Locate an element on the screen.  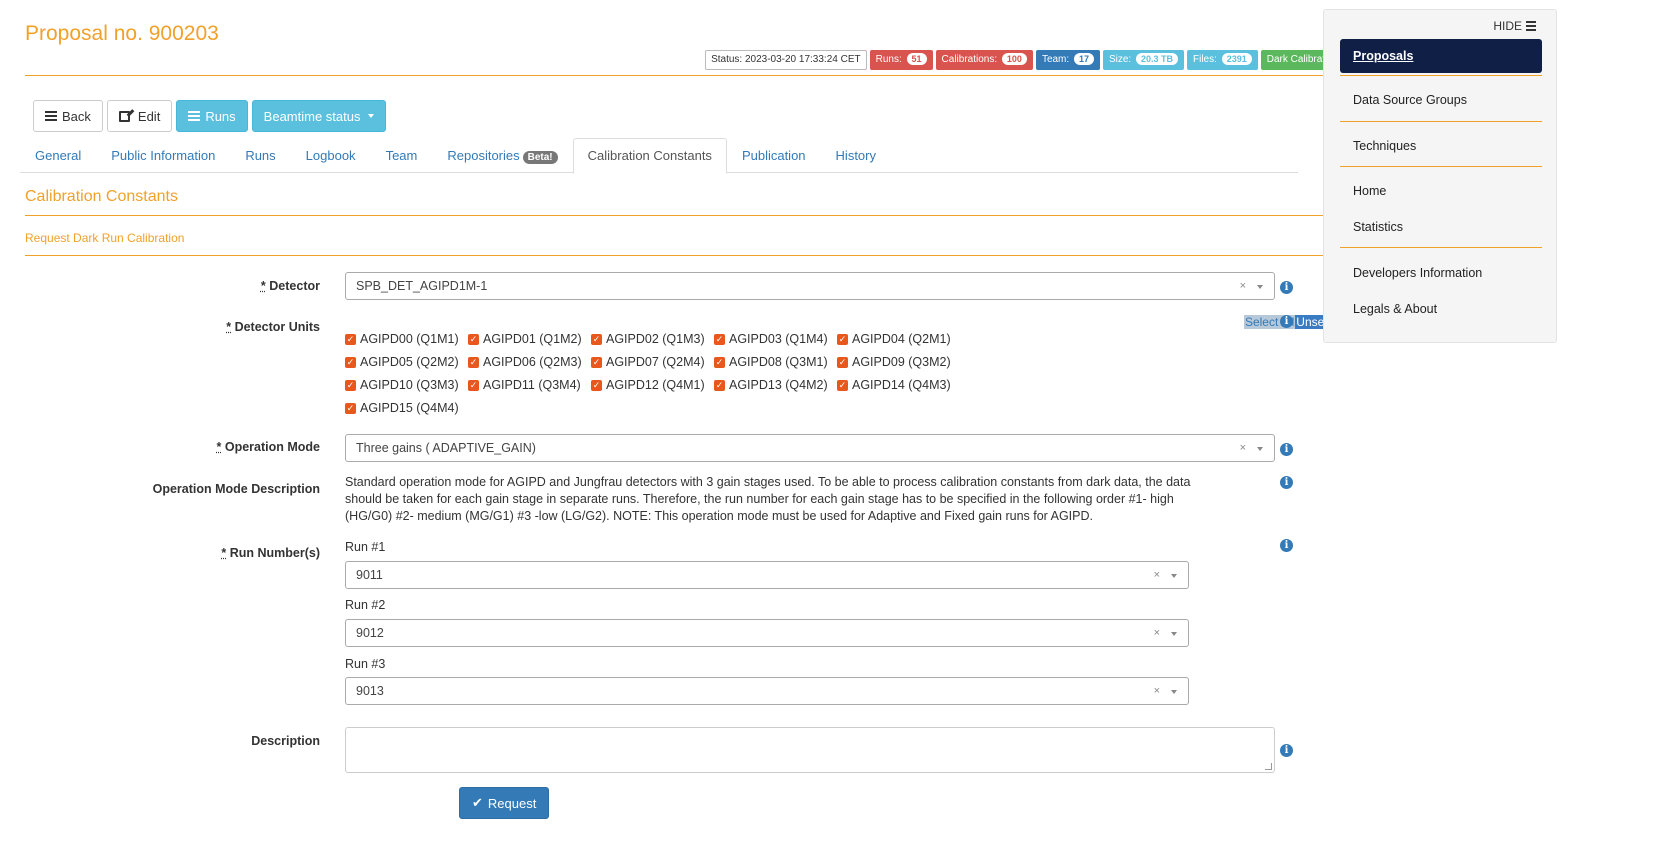
tab-general: General is located at coordinates (58, 155).